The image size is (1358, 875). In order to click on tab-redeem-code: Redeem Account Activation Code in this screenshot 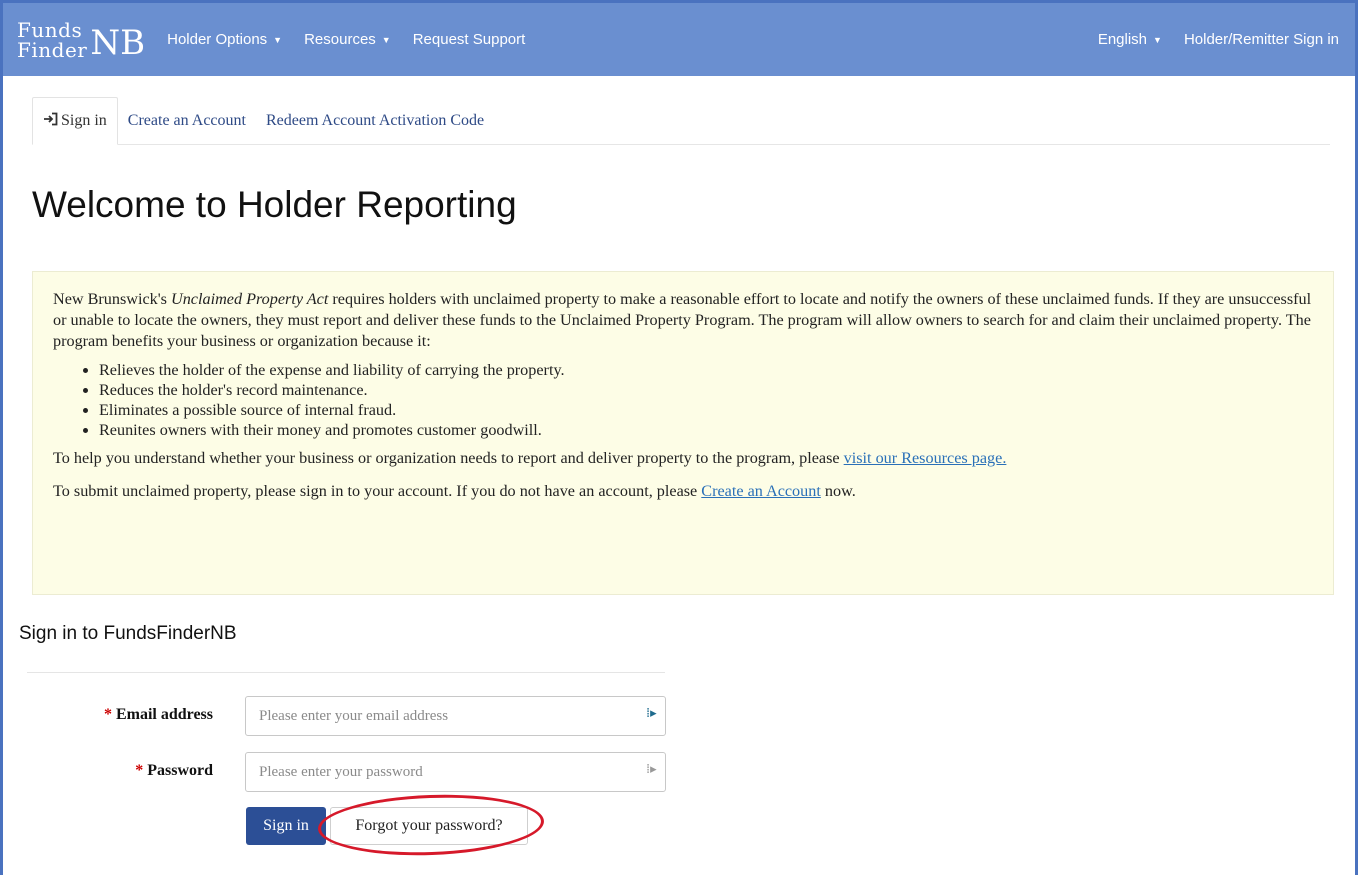, I will do `click(375, 121)`.